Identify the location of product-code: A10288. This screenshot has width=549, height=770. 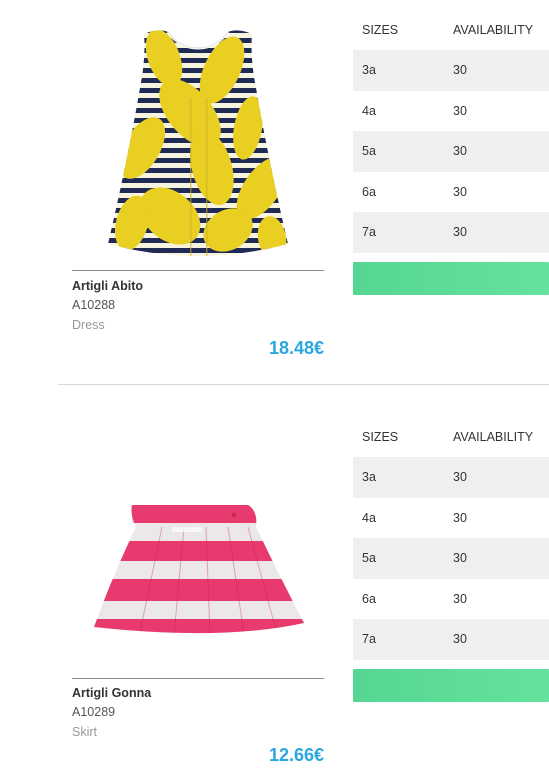
(94, 305).